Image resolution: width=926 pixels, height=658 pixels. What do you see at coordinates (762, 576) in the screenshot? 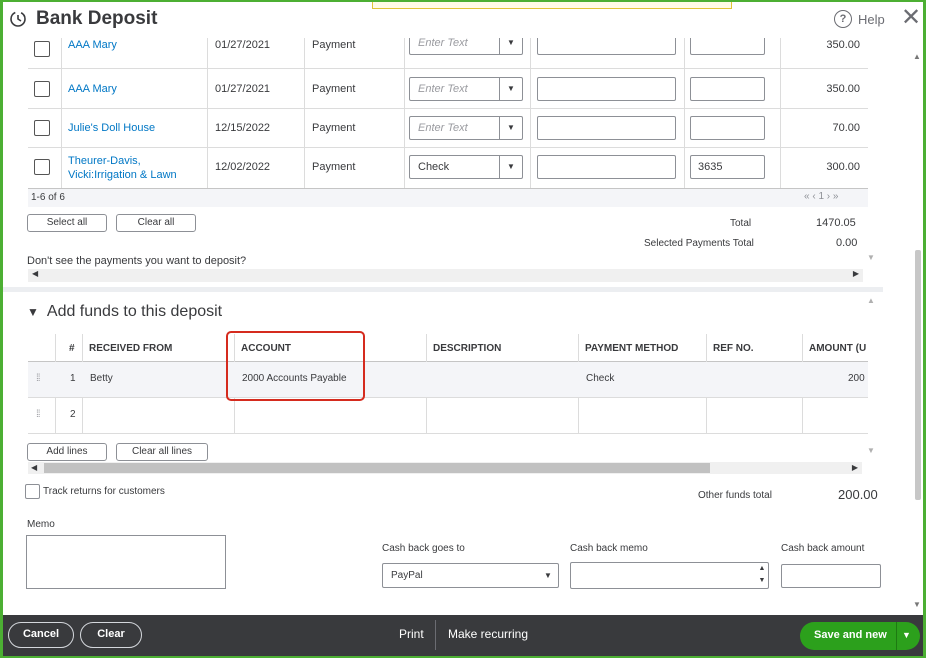
I see `resize-icon: ▲ ▼` at bounding box center [762, 576].